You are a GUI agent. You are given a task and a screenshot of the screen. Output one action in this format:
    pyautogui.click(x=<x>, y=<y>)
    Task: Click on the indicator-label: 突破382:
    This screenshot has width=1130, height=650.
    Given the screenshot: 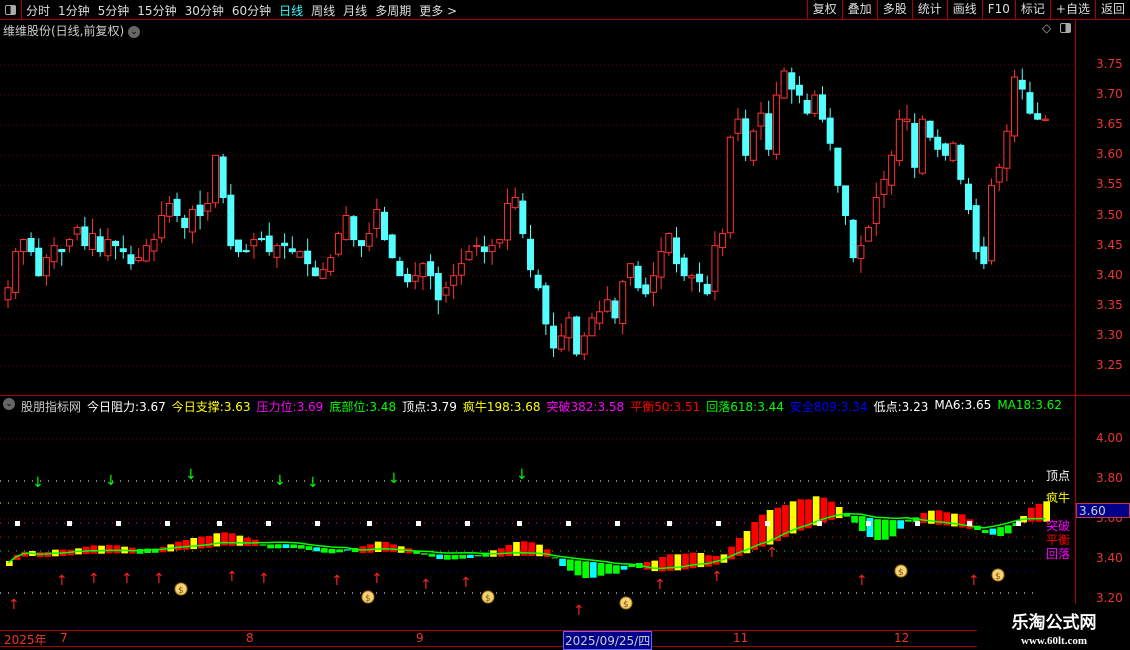 What is the action you would take?
    pyautogui.click(x=572, y=407)
    